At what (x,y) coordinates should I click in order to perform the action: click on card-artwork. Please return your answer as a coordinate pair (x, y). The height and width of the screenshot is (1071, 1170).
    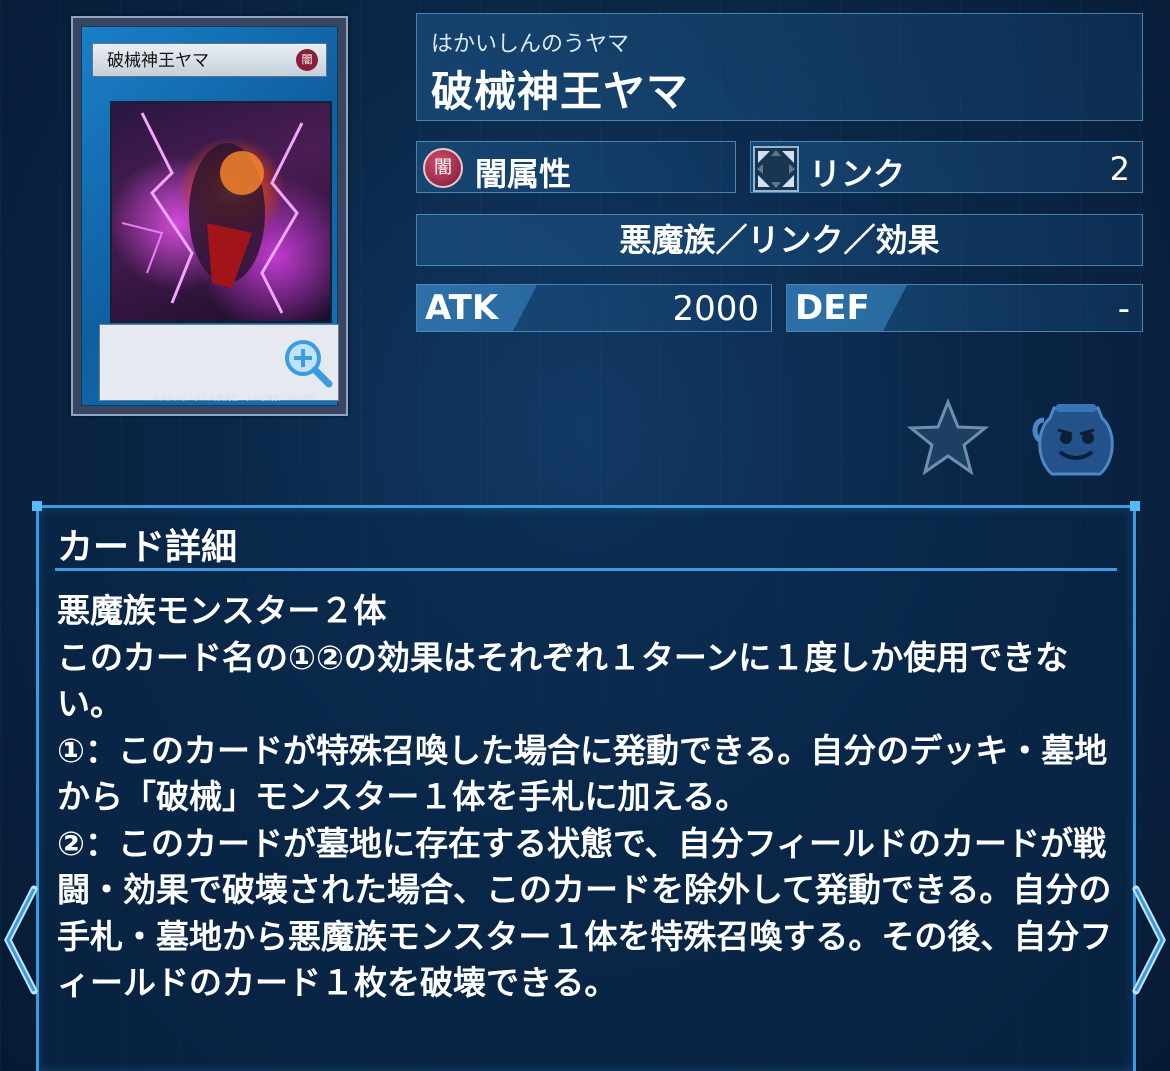
    Looking at the image, I should click on (221, 212).